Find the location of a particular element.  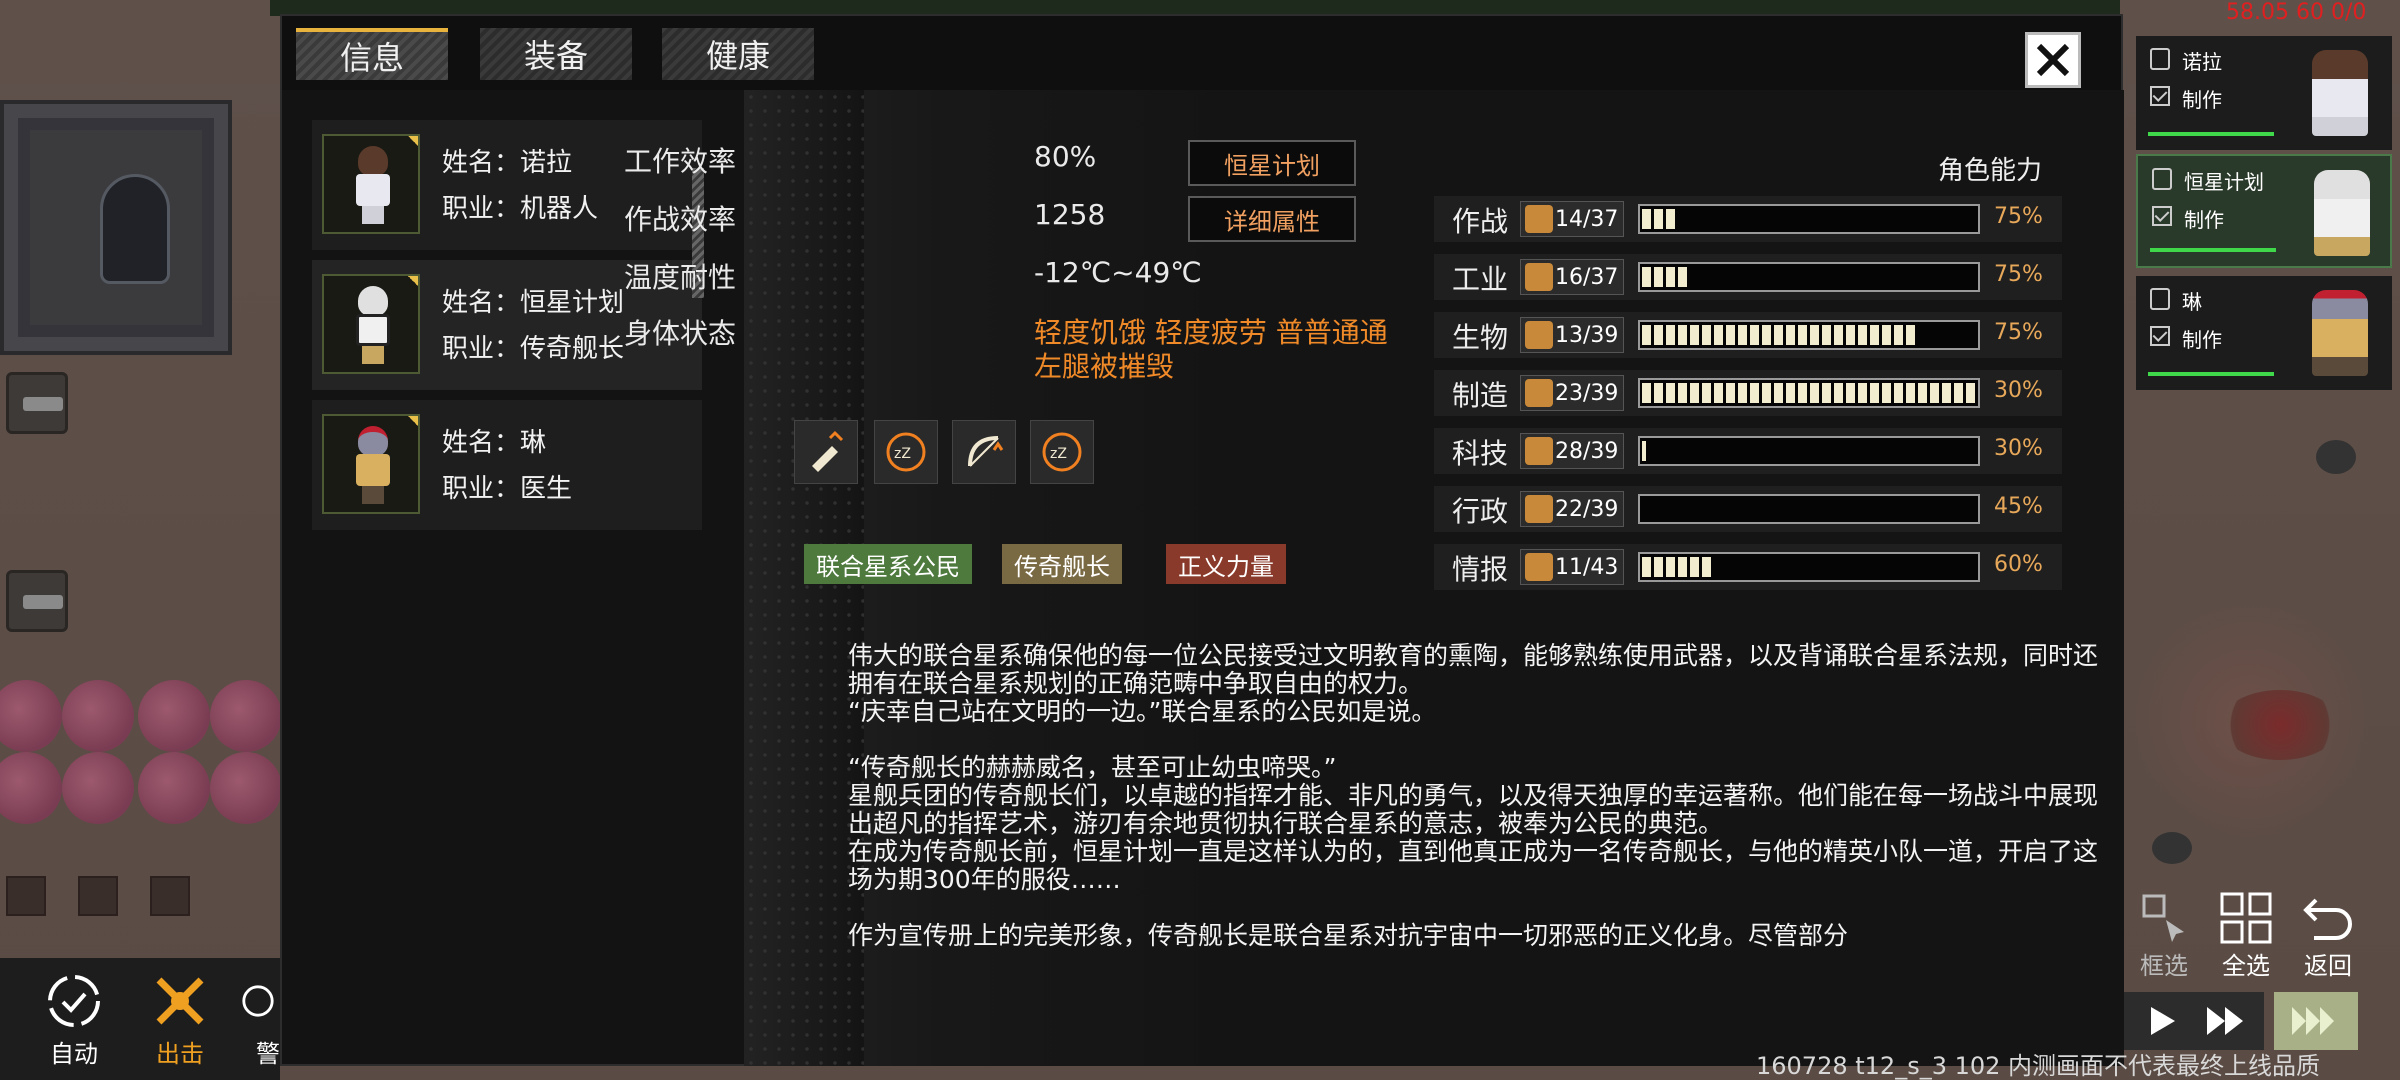

ability-row: 科技 28/39 30% is located at coordinates (1748, 451).